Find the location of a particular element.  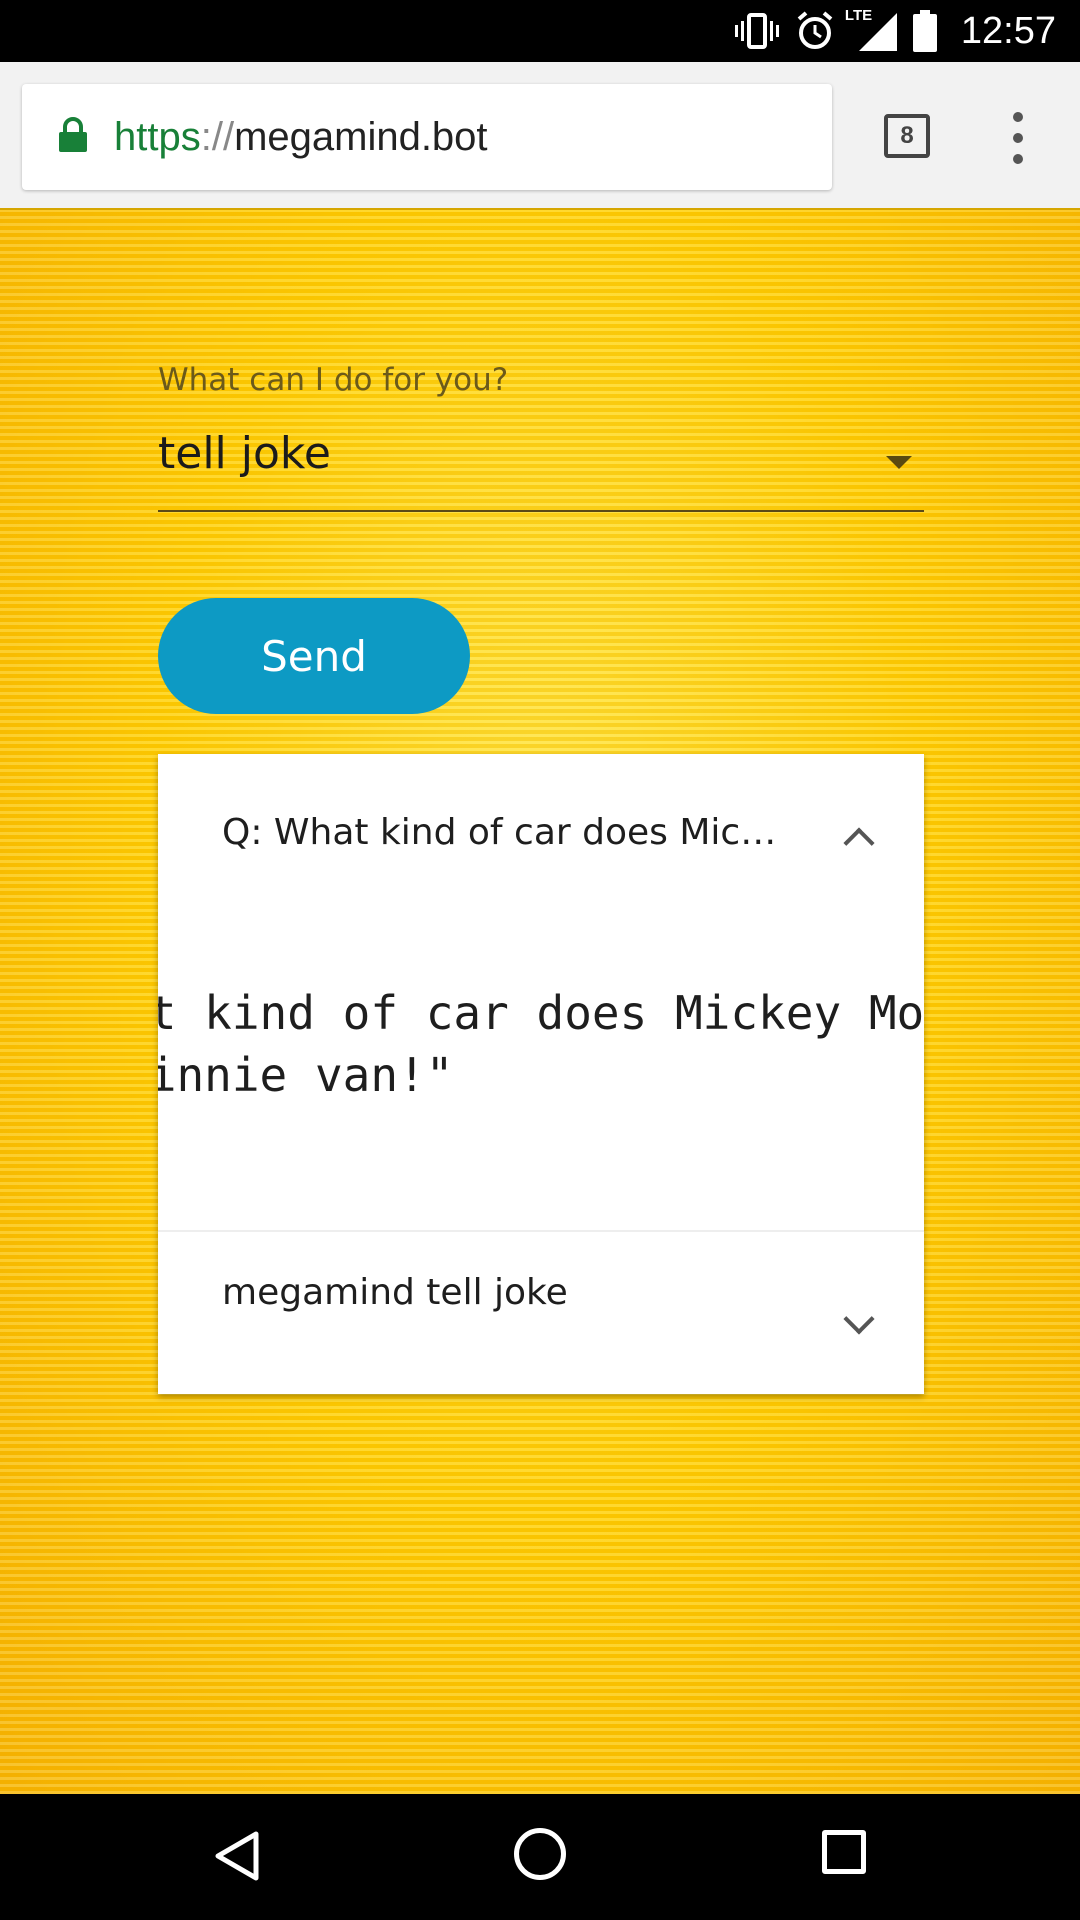

vibrate-icon is located at coordinates (756, 31).